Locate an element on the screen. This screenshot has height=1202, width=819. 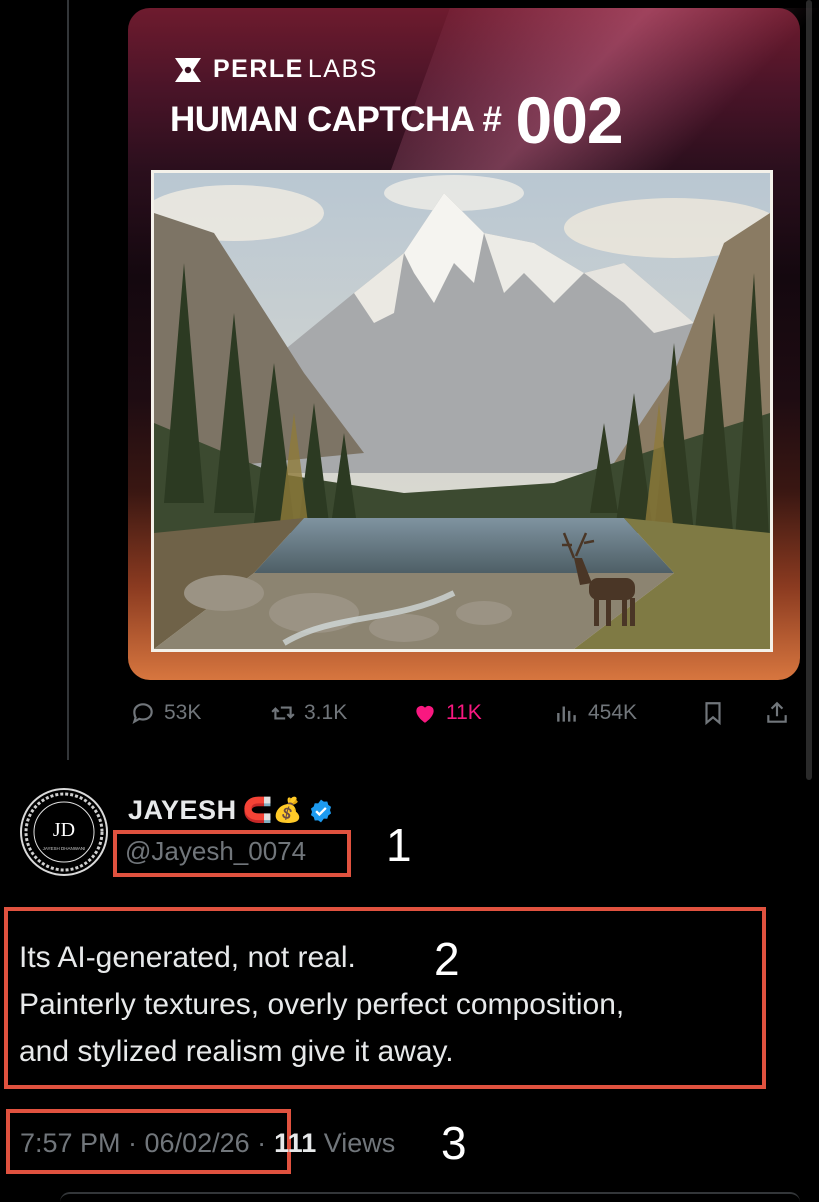
share-button is located at coordinates (777, 713).